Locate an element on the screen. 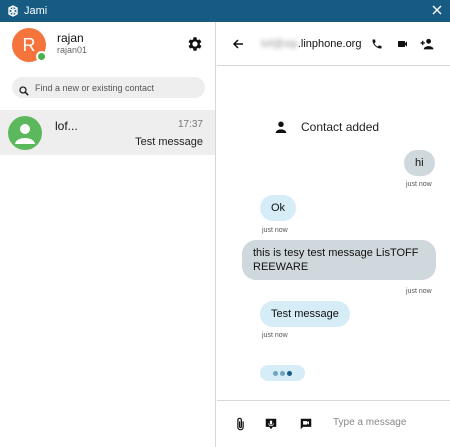 The width and height of the screenshot is (450, 447). message-composer is located at coordinates (333, 423).